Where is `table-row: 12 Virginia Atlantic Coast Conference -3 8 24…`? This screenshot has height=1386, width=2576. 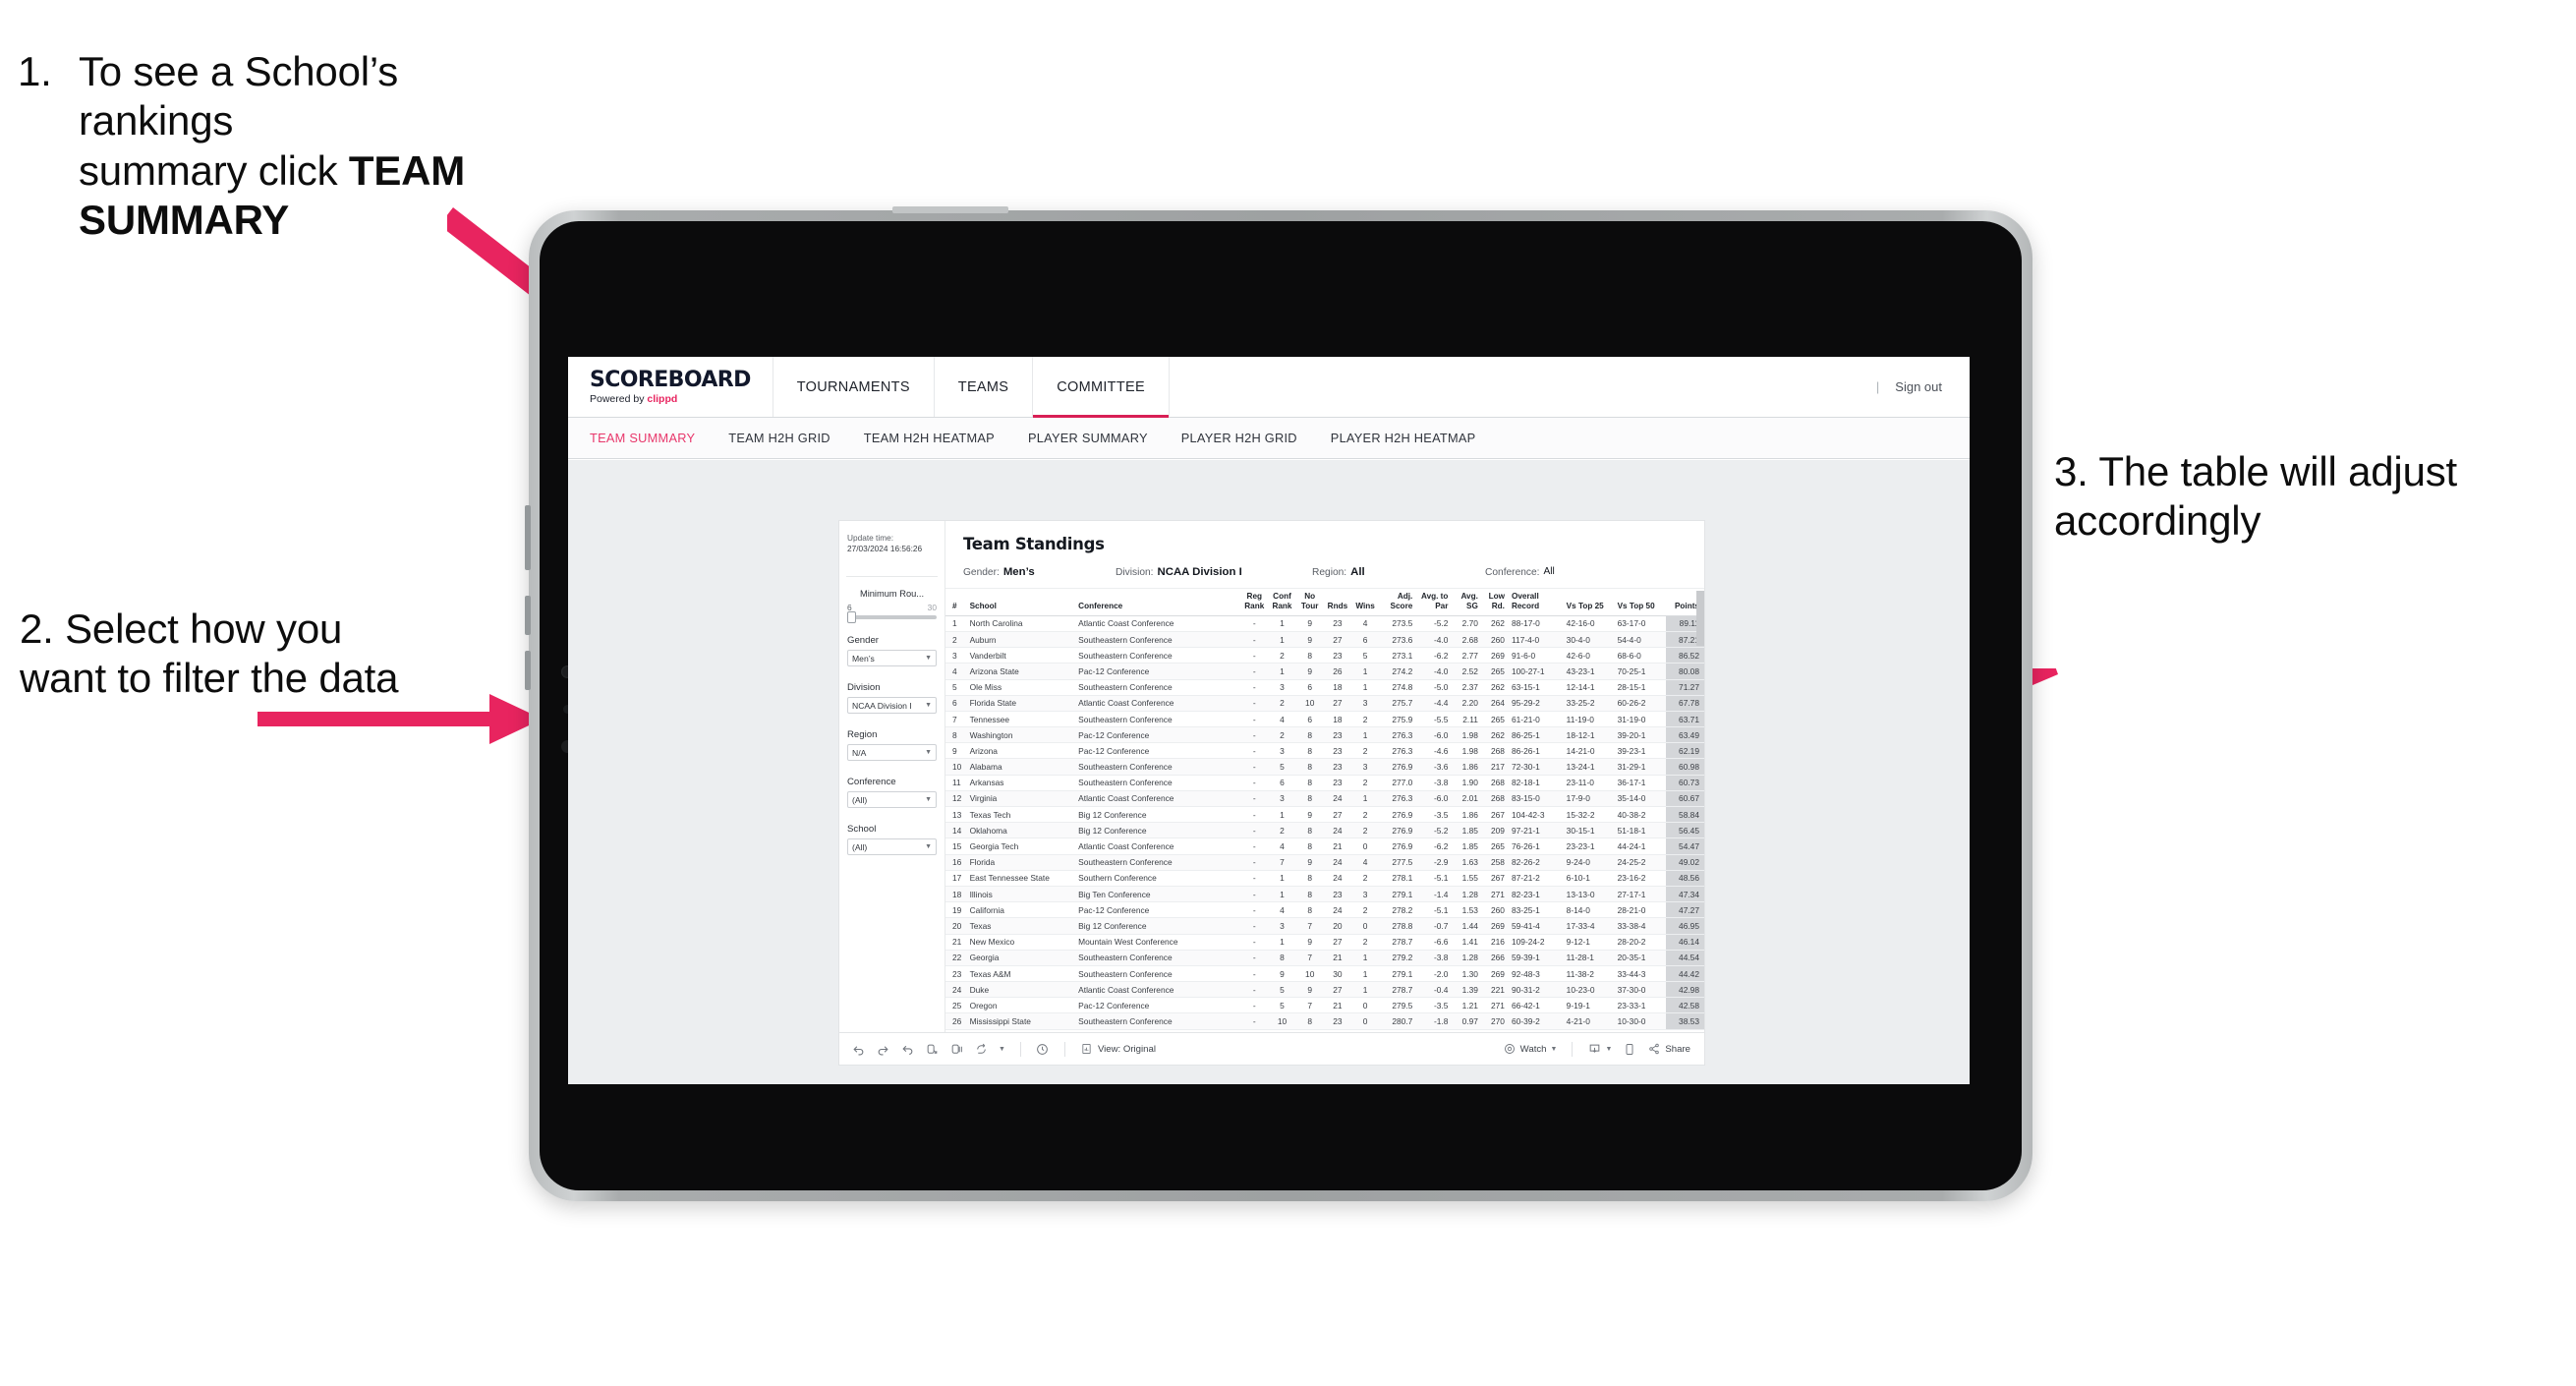
table-row: 12 Virginia Atlantic Coast Conference -3 8 24… is located at coordinates (1325, 799).